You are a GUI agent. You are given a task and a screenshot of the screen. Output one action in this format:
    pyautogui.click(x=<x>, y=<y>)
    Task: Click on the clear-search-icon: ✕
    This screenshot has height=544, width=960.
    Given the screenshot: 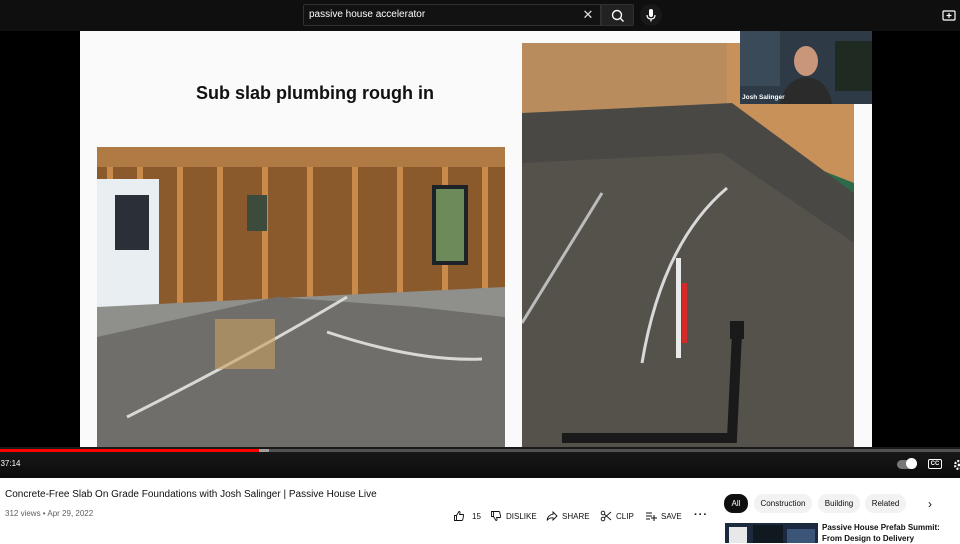 What is the action you would take?
    pyautogui.click(x=588, y=15)
    